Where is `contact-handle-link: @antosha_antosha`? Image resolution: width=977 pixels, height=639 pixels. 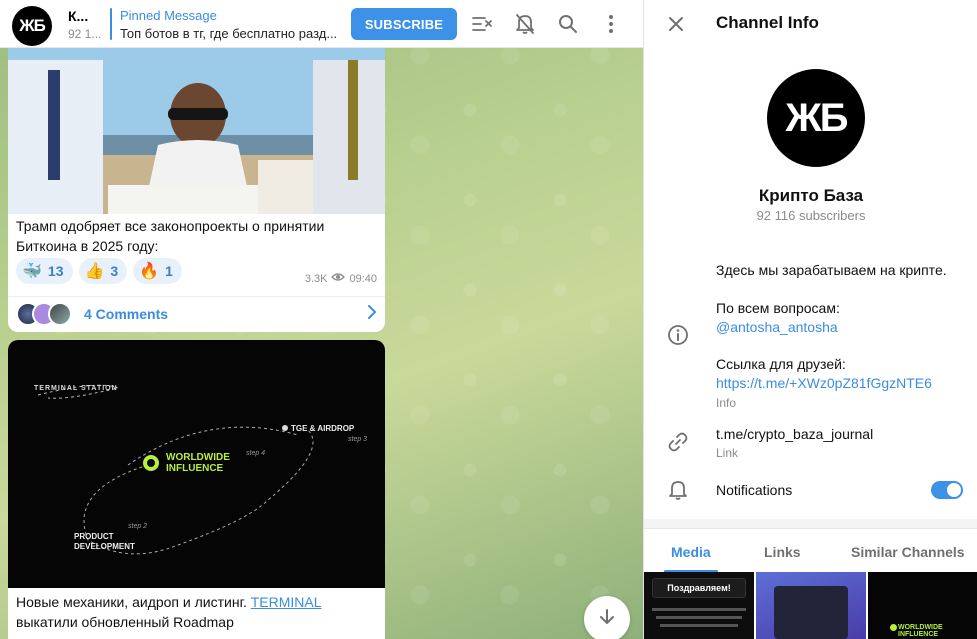 contact-handle-link: @antosha_antosha is located at coordinates (777, 327).